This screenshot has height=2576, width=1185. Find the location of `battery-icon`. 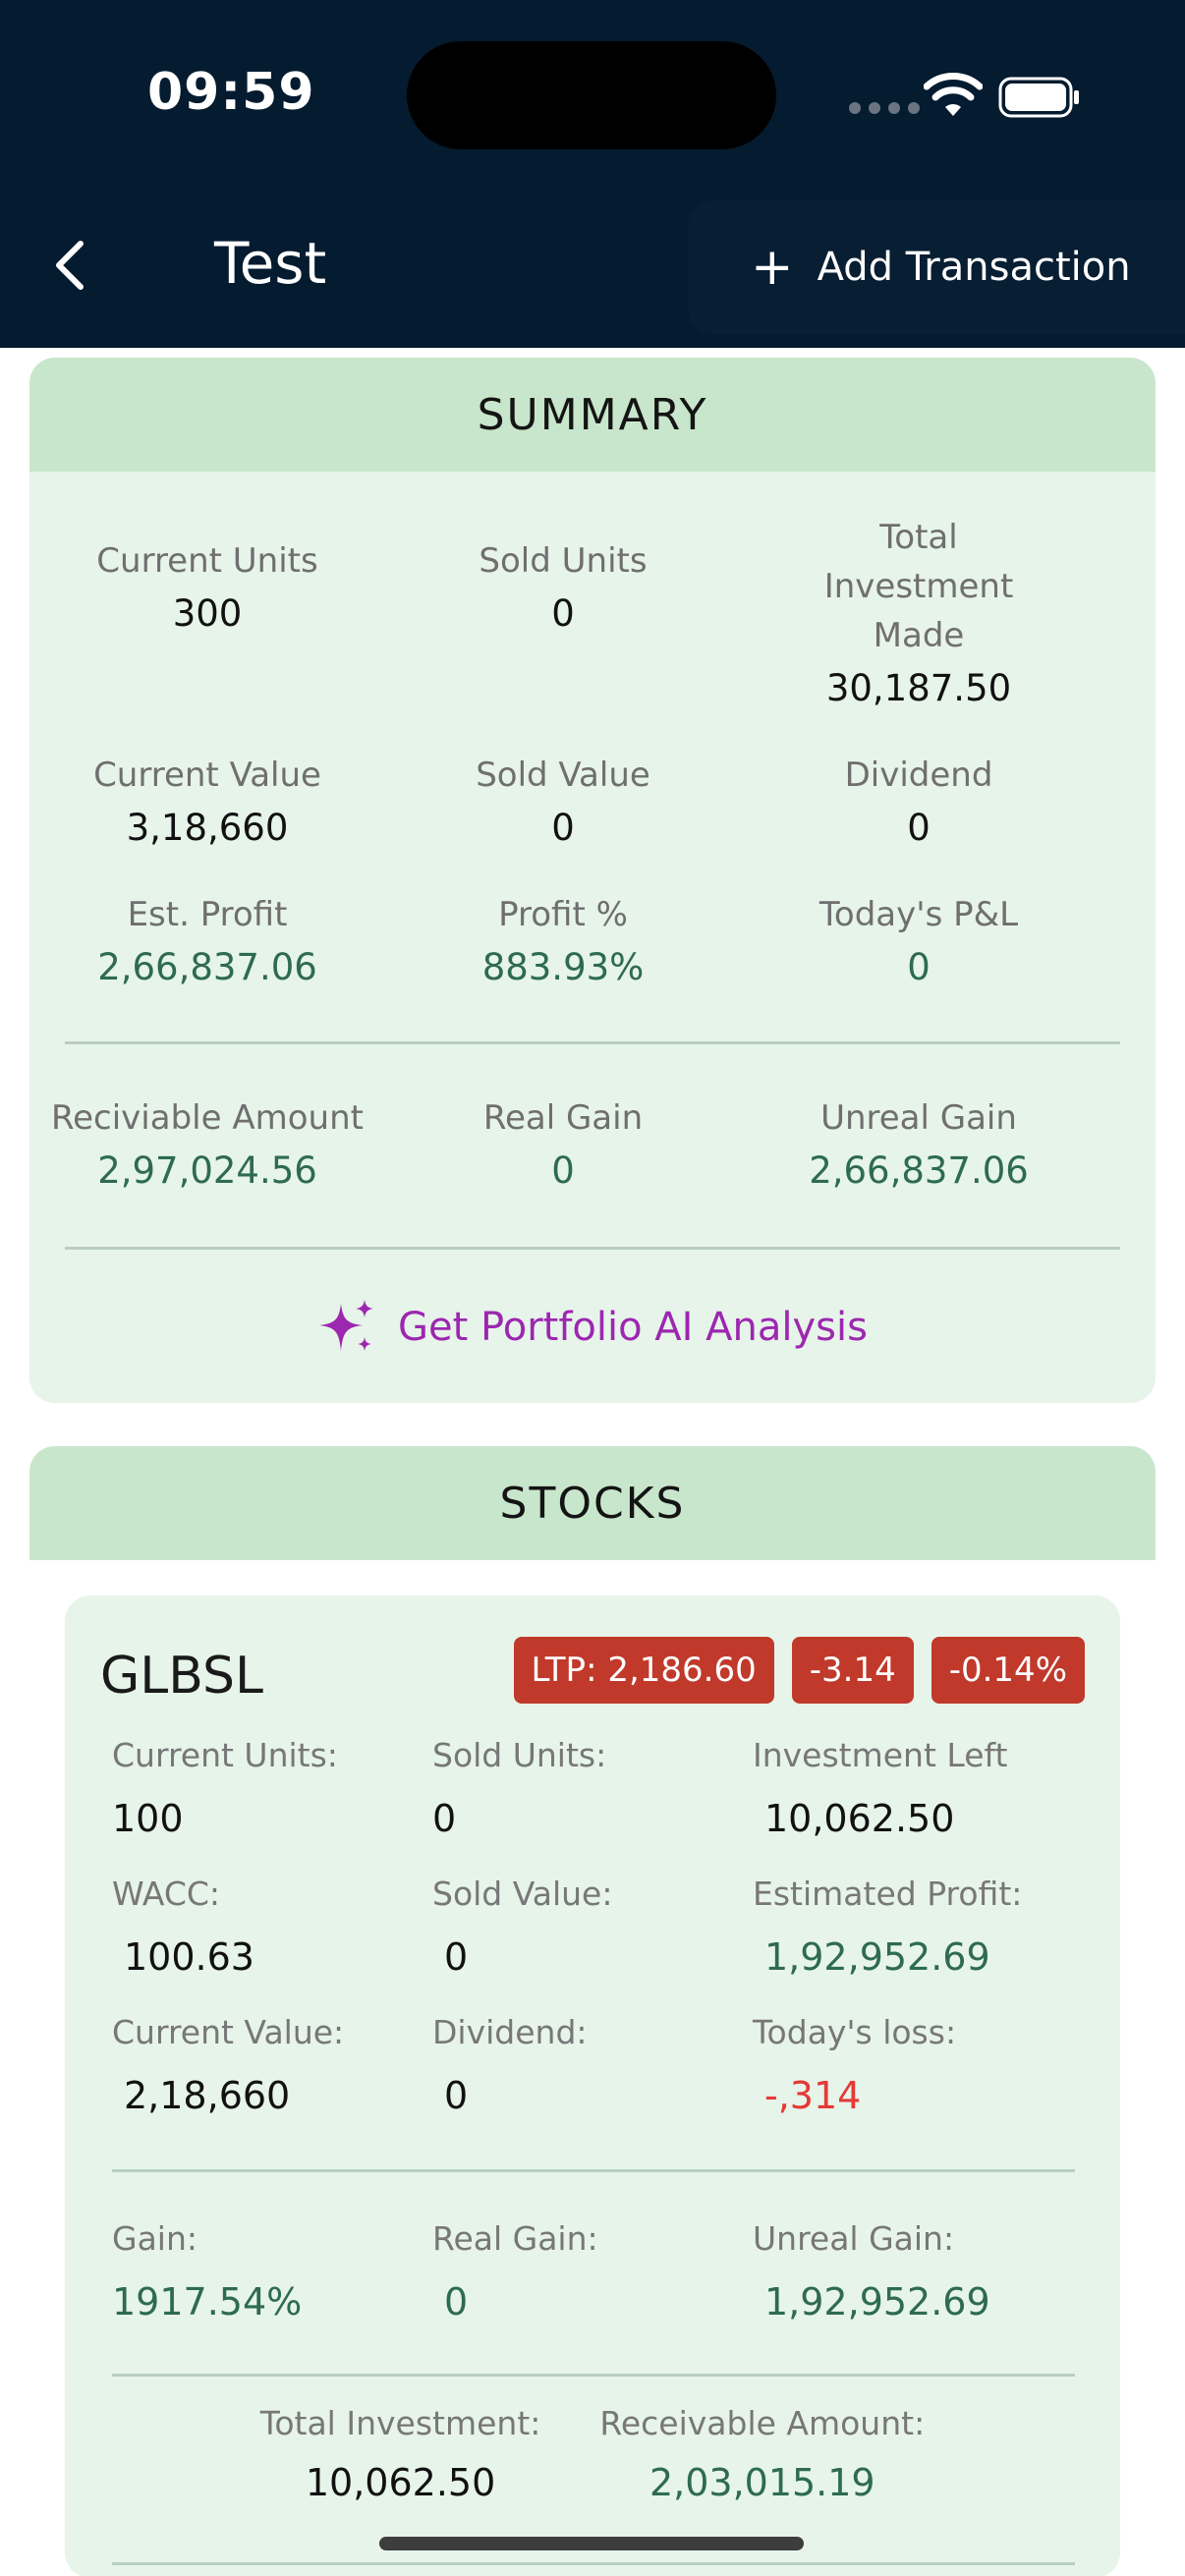

battery-icon is located at coordinates (1038, 97).